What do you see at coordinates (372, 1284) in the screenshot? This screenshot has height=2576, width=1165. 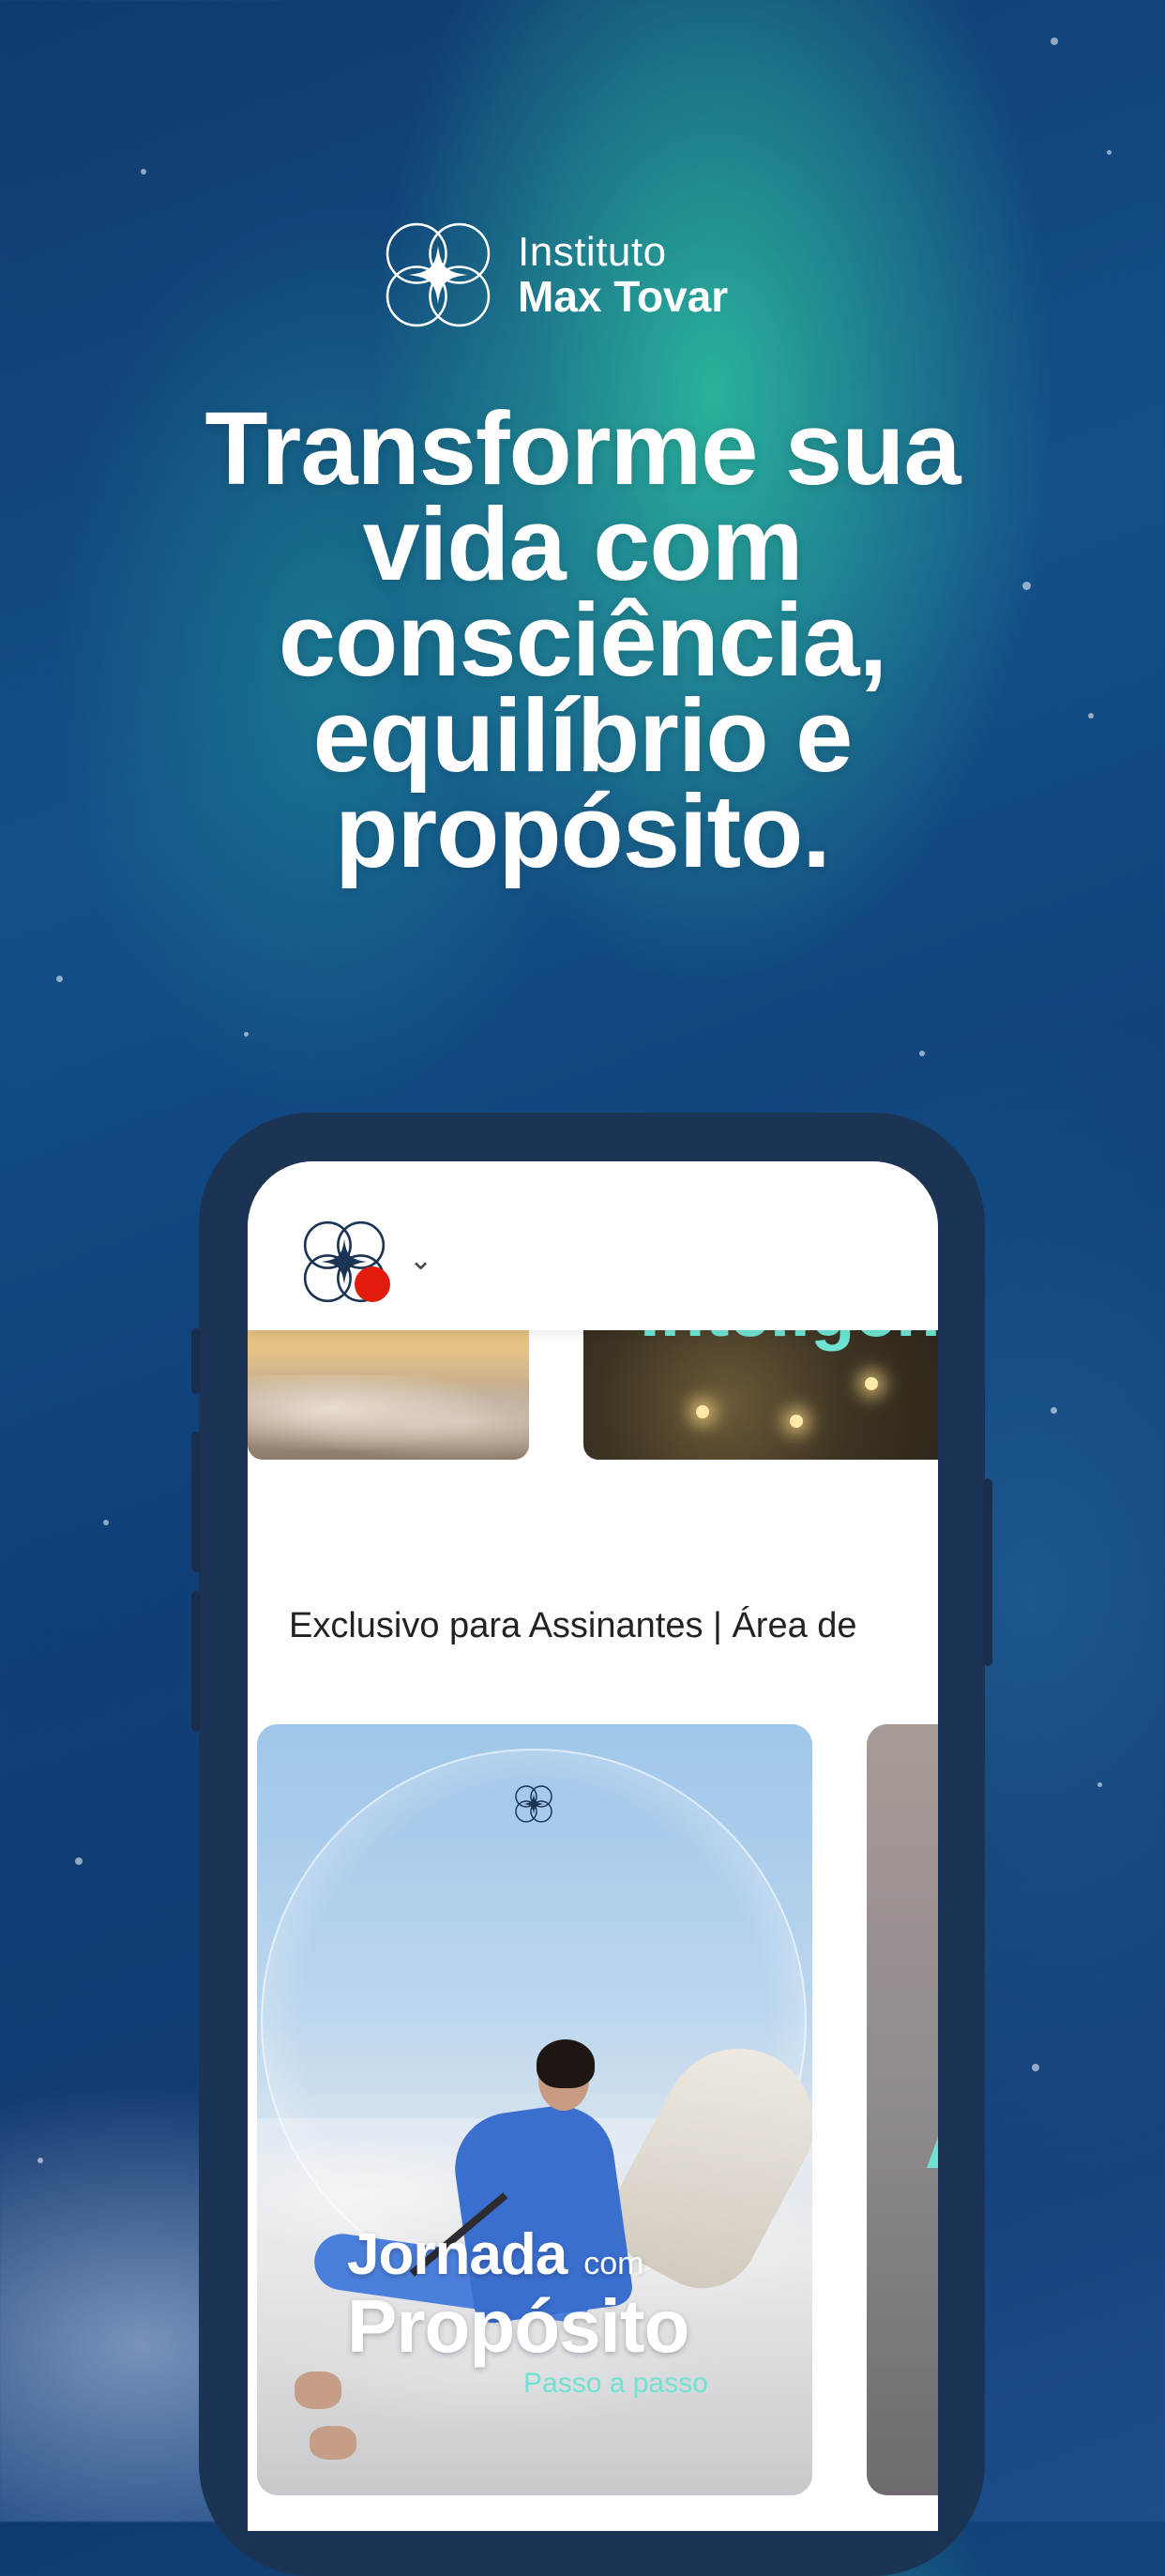 I see `notification-dot` at bounding box center [372, 1284].